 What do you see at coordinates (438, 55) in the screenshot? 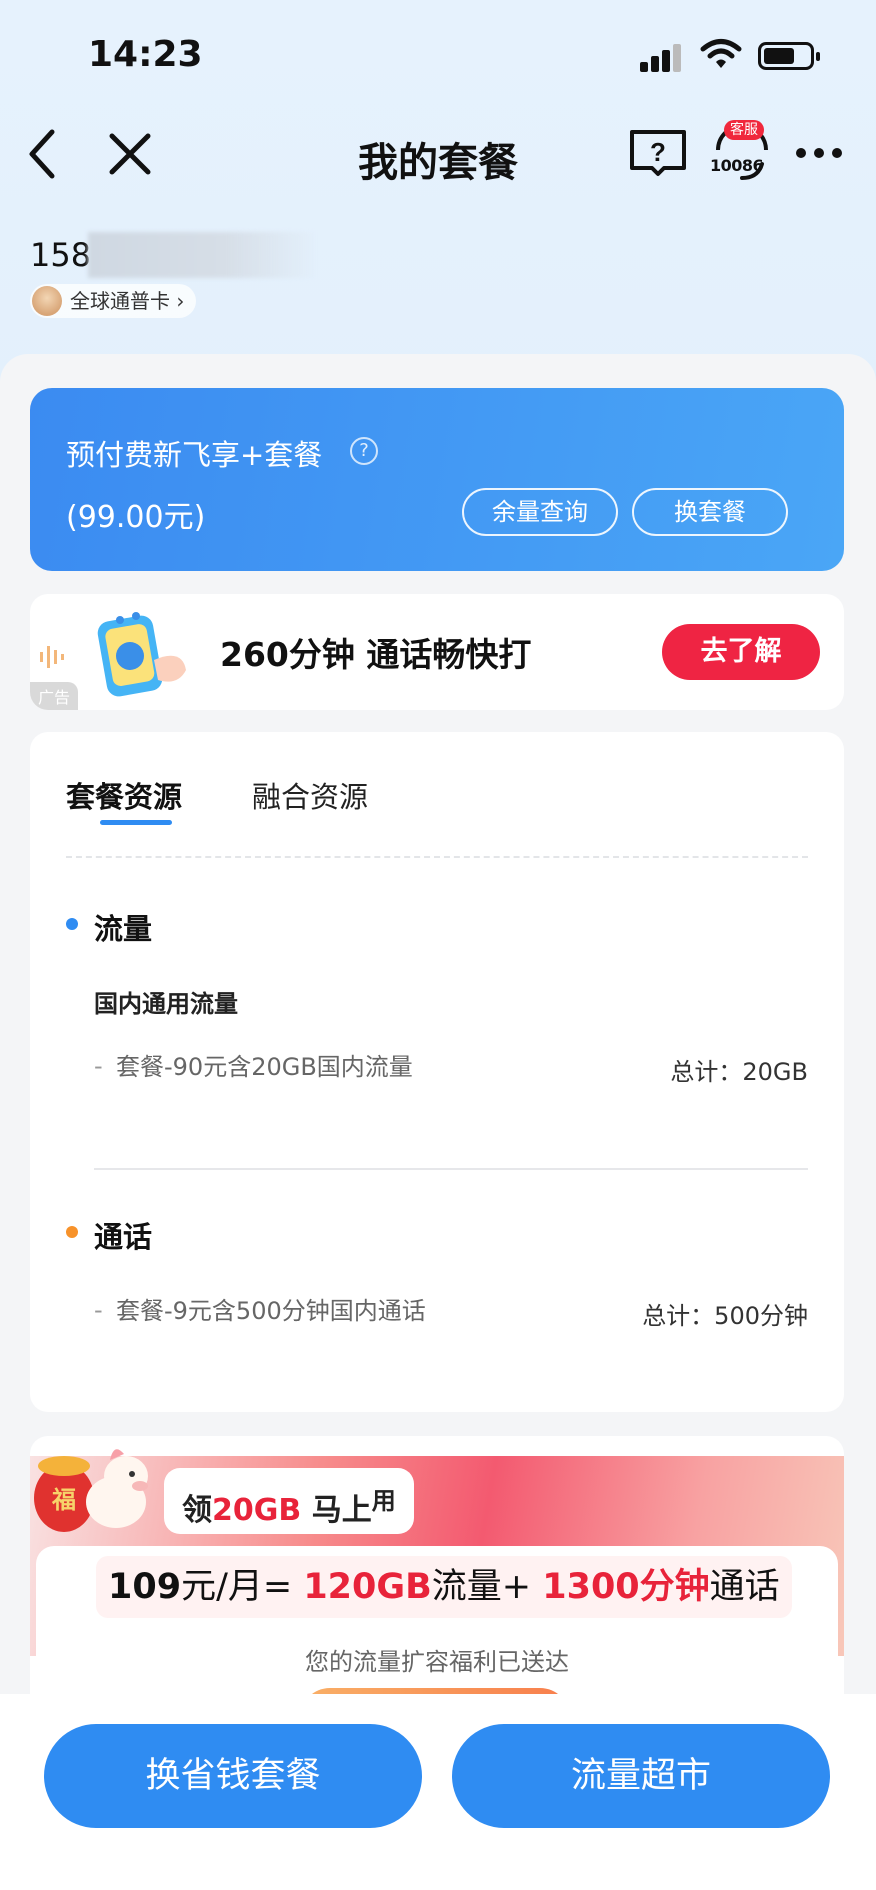
I see `status-bar: 14:23` at bounding box center [438, 55].